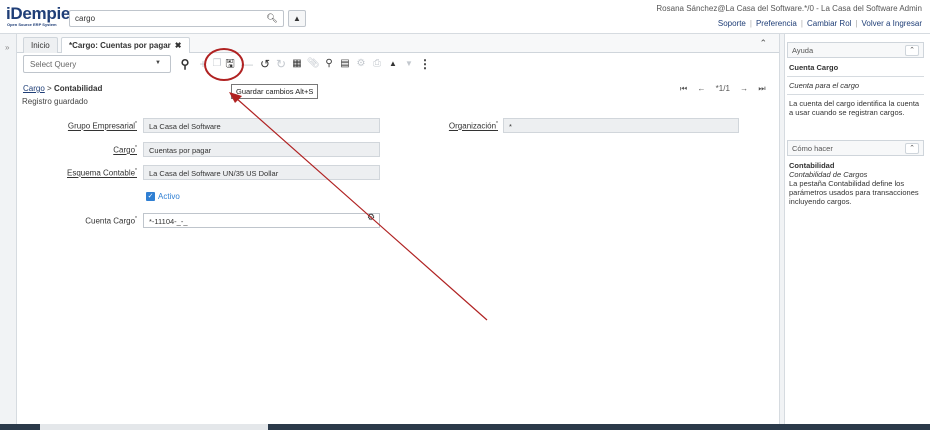 The height and width of the screenshot is (430, 930). I want to click on taskbar-search, so click(154, 427).